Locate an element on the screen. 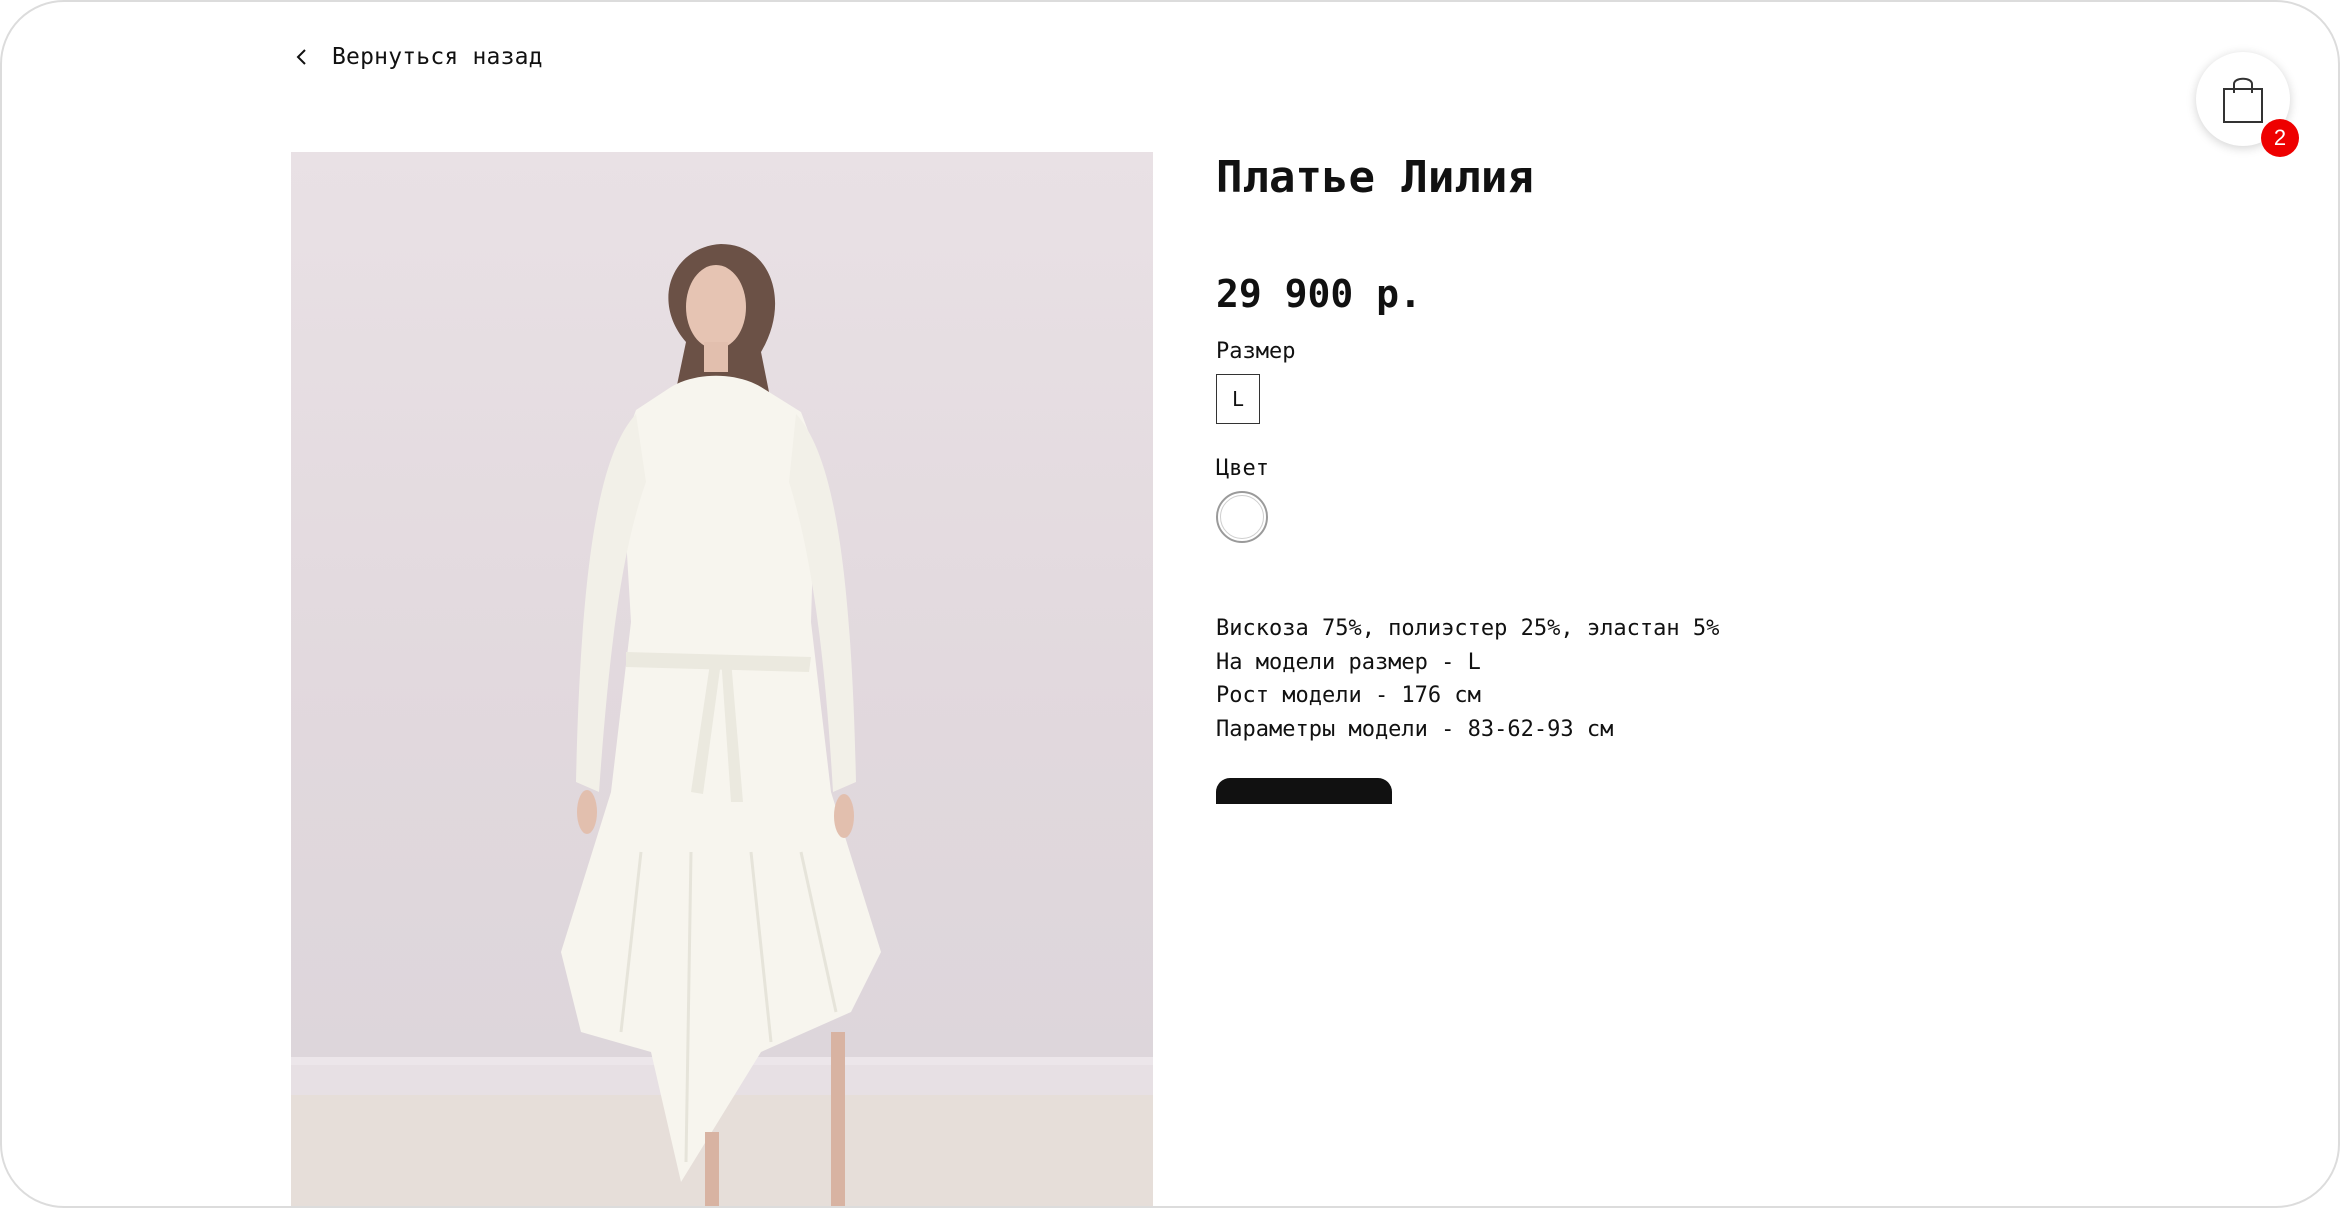 This screenshot has height=1208, width=2340. color-label: Цвет is located at coordinates (1242, 468).